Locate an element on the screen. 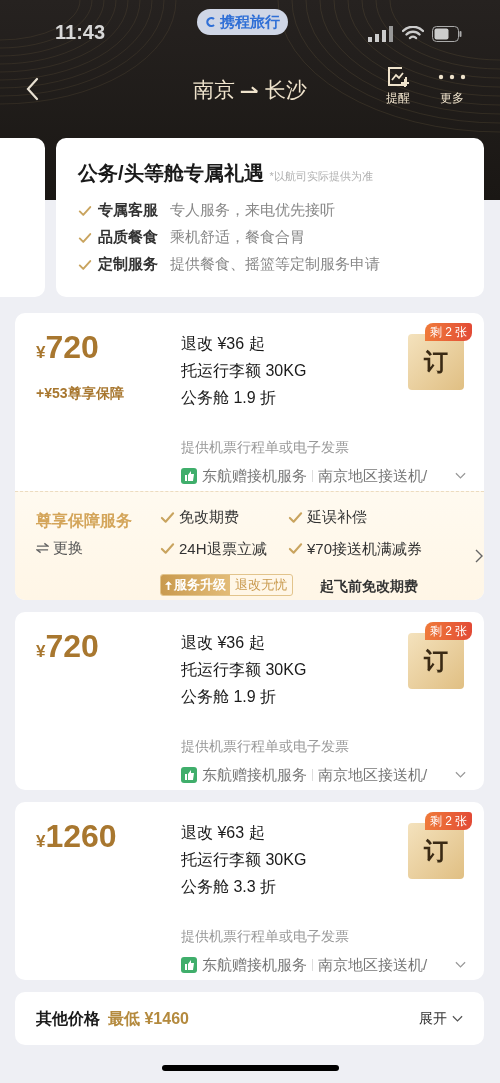  switch-button: 更换 is located at coordinates (59, 548).